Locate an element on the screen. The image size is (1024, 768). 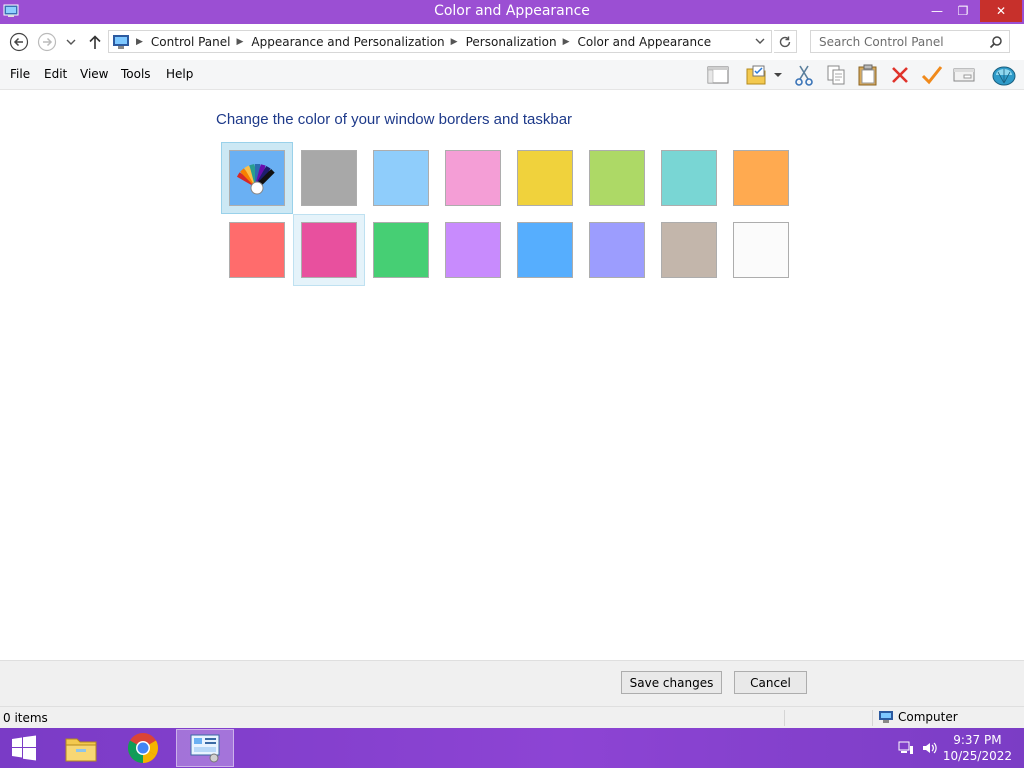
menu-toolbar-row: File Edit View Tools Help is located at coordinates (512, 75).